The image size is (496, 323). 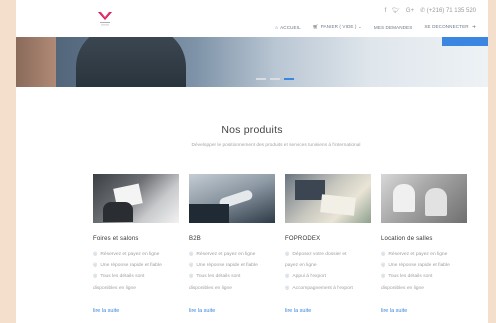 I want to click on nav-accueil-label: ACCUEIL, so click(x=290, y=27).